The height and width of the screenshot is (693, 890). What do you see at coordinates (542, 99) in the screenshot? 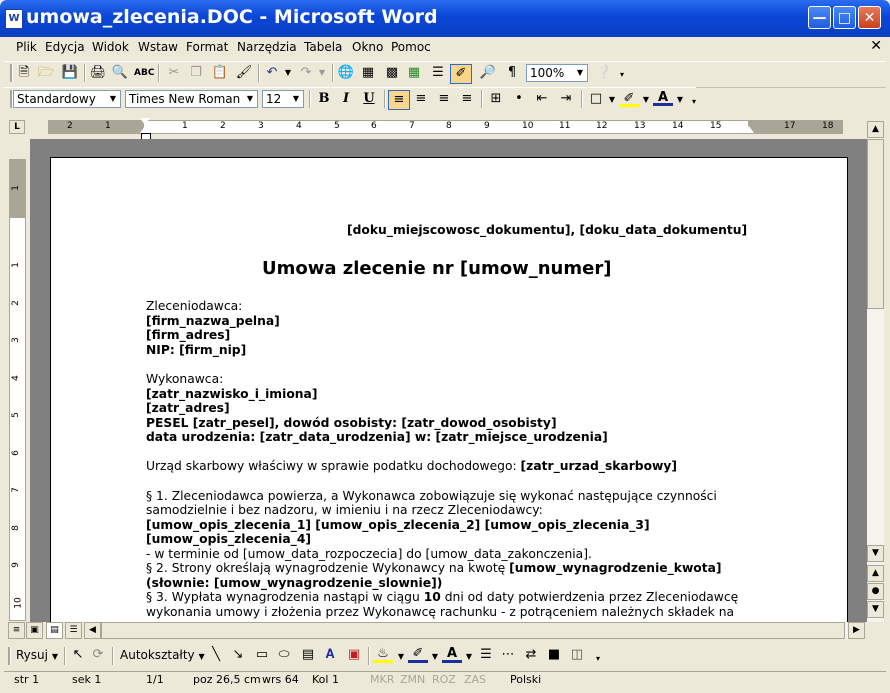
I see `decrease-indent-icon: ⇤` at bounding box center [542, 99].